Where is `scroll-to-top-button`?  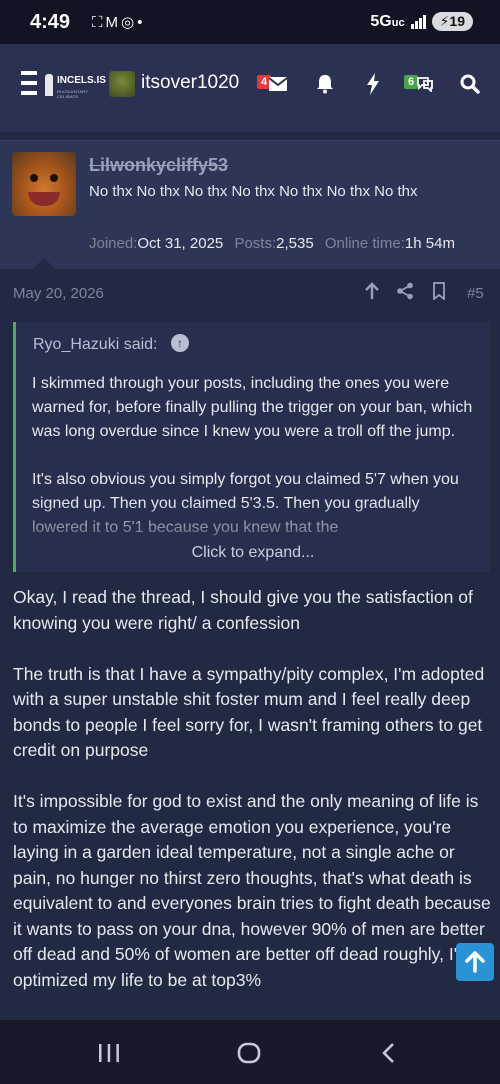
scroll-to-top-button is located at coordinates (475, 962).